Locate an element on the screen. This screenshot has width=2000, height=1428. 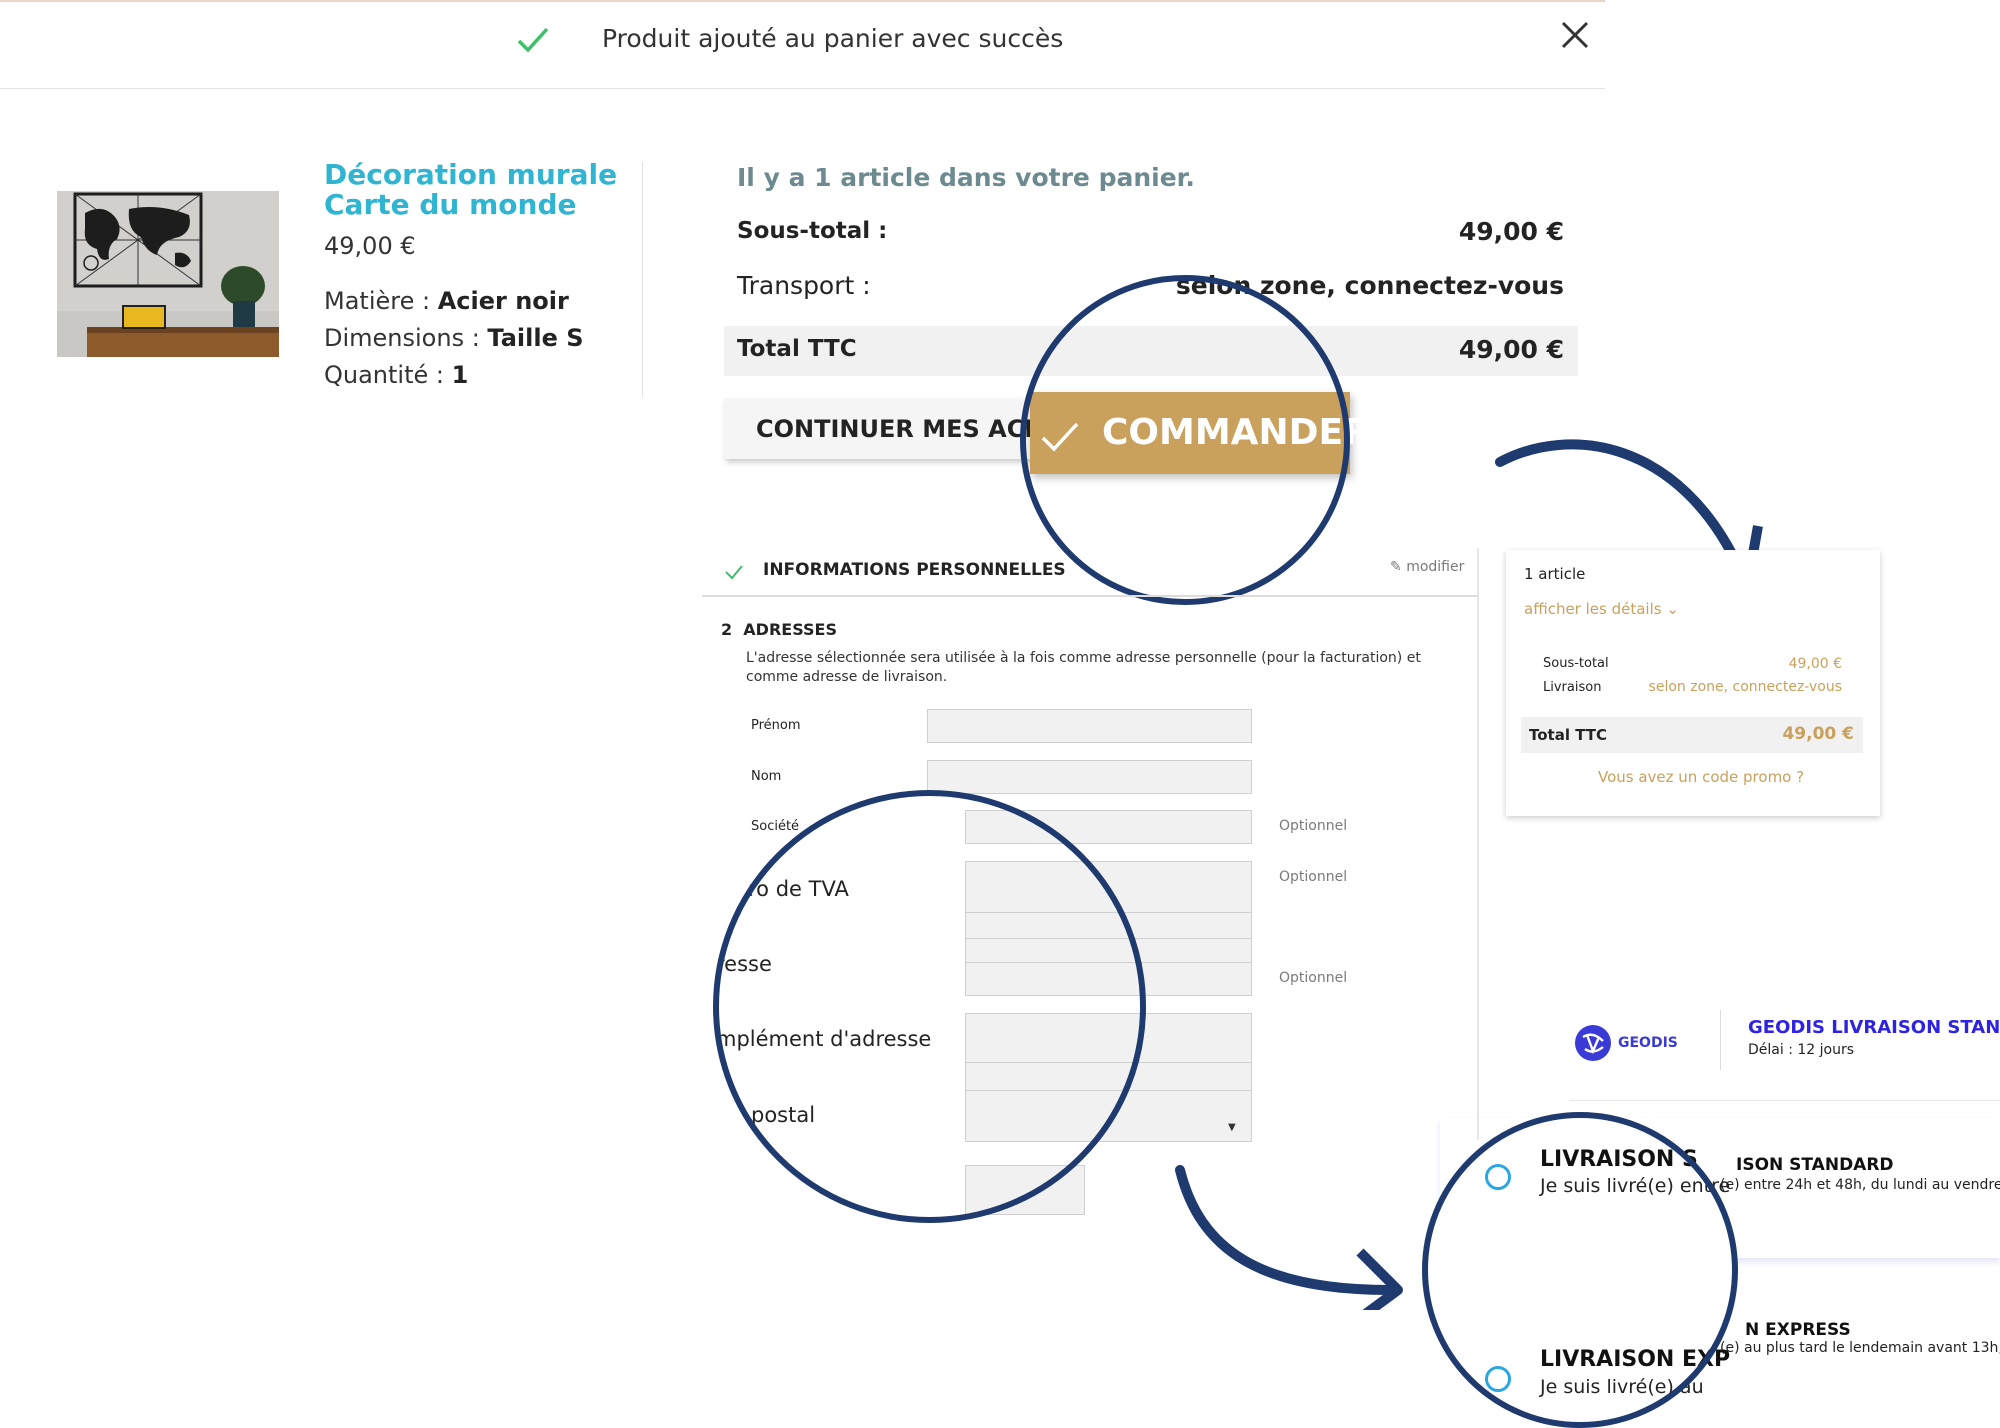
zoom-circle-order is located at coordinates (1185, 440).